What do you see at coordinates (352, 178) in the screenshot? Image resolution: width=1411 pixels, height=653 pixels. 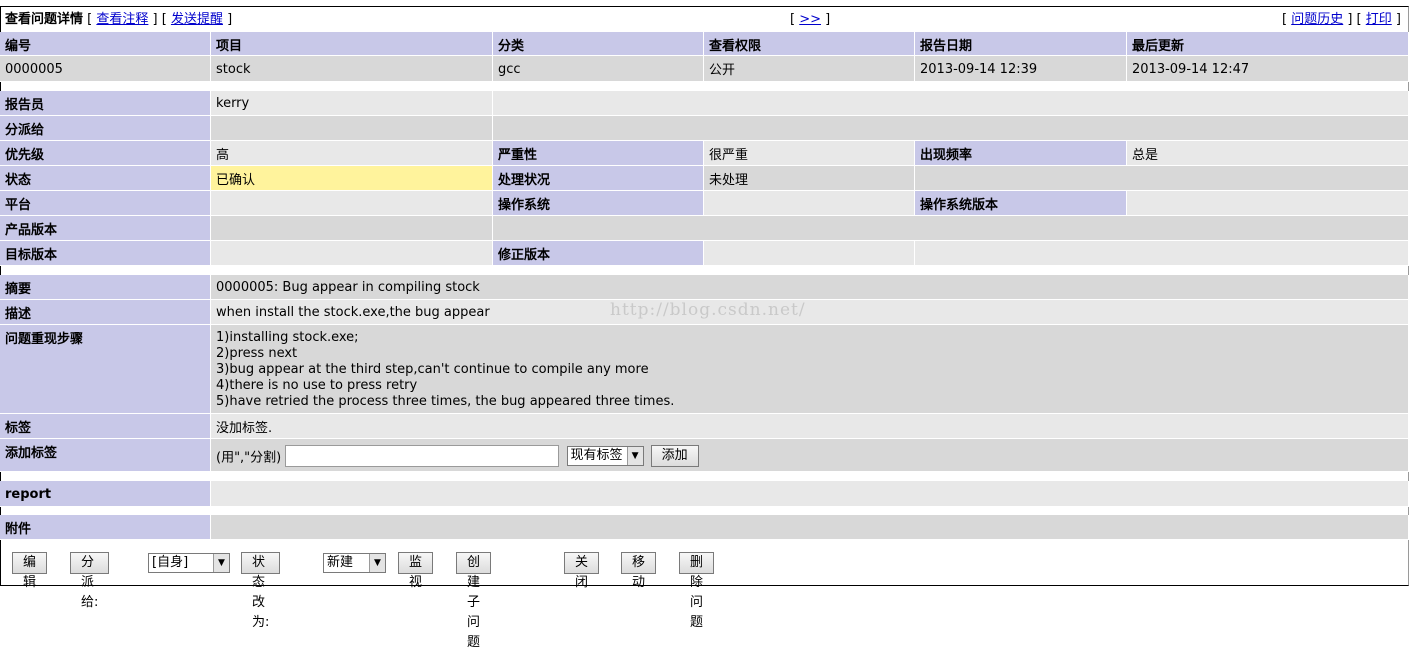 I see `status-value: 已确认` at bounding box center [352, 178].